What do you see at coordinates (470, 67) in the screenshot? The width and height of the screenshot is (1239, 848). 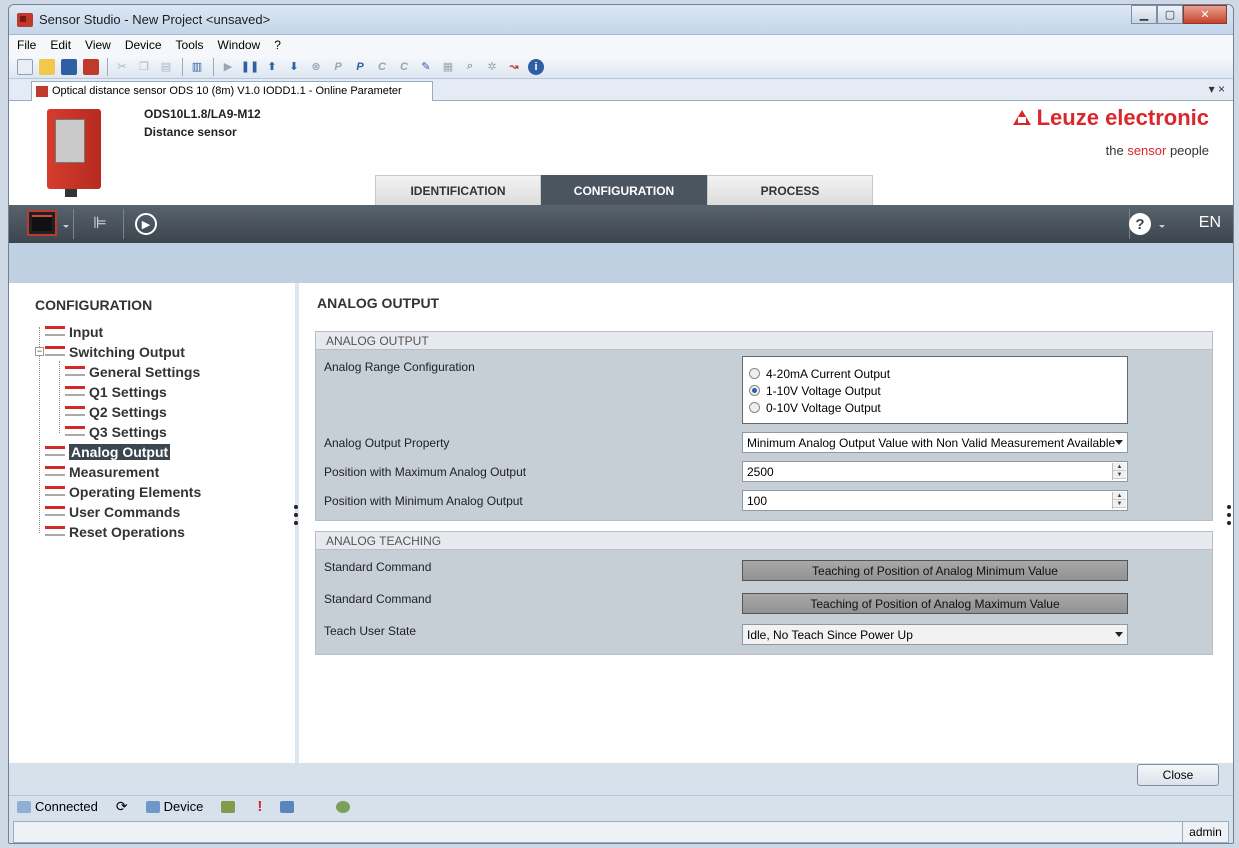 I see `zoom-icon: ⌕` at bounding box center [470, 67].